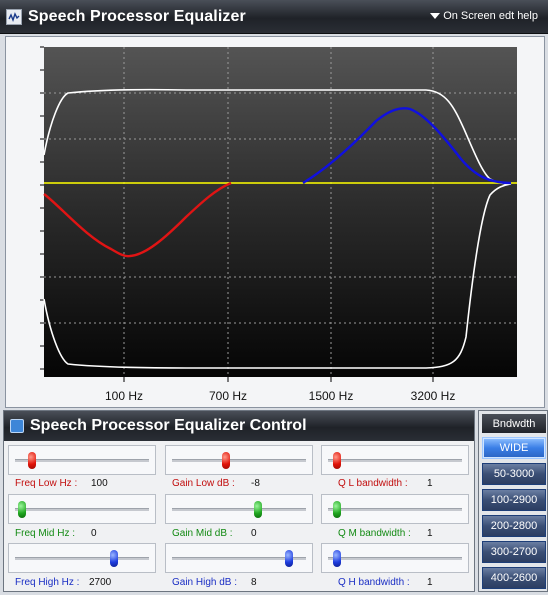  I want to click on gain-mid-thumb, so click(257, 509).